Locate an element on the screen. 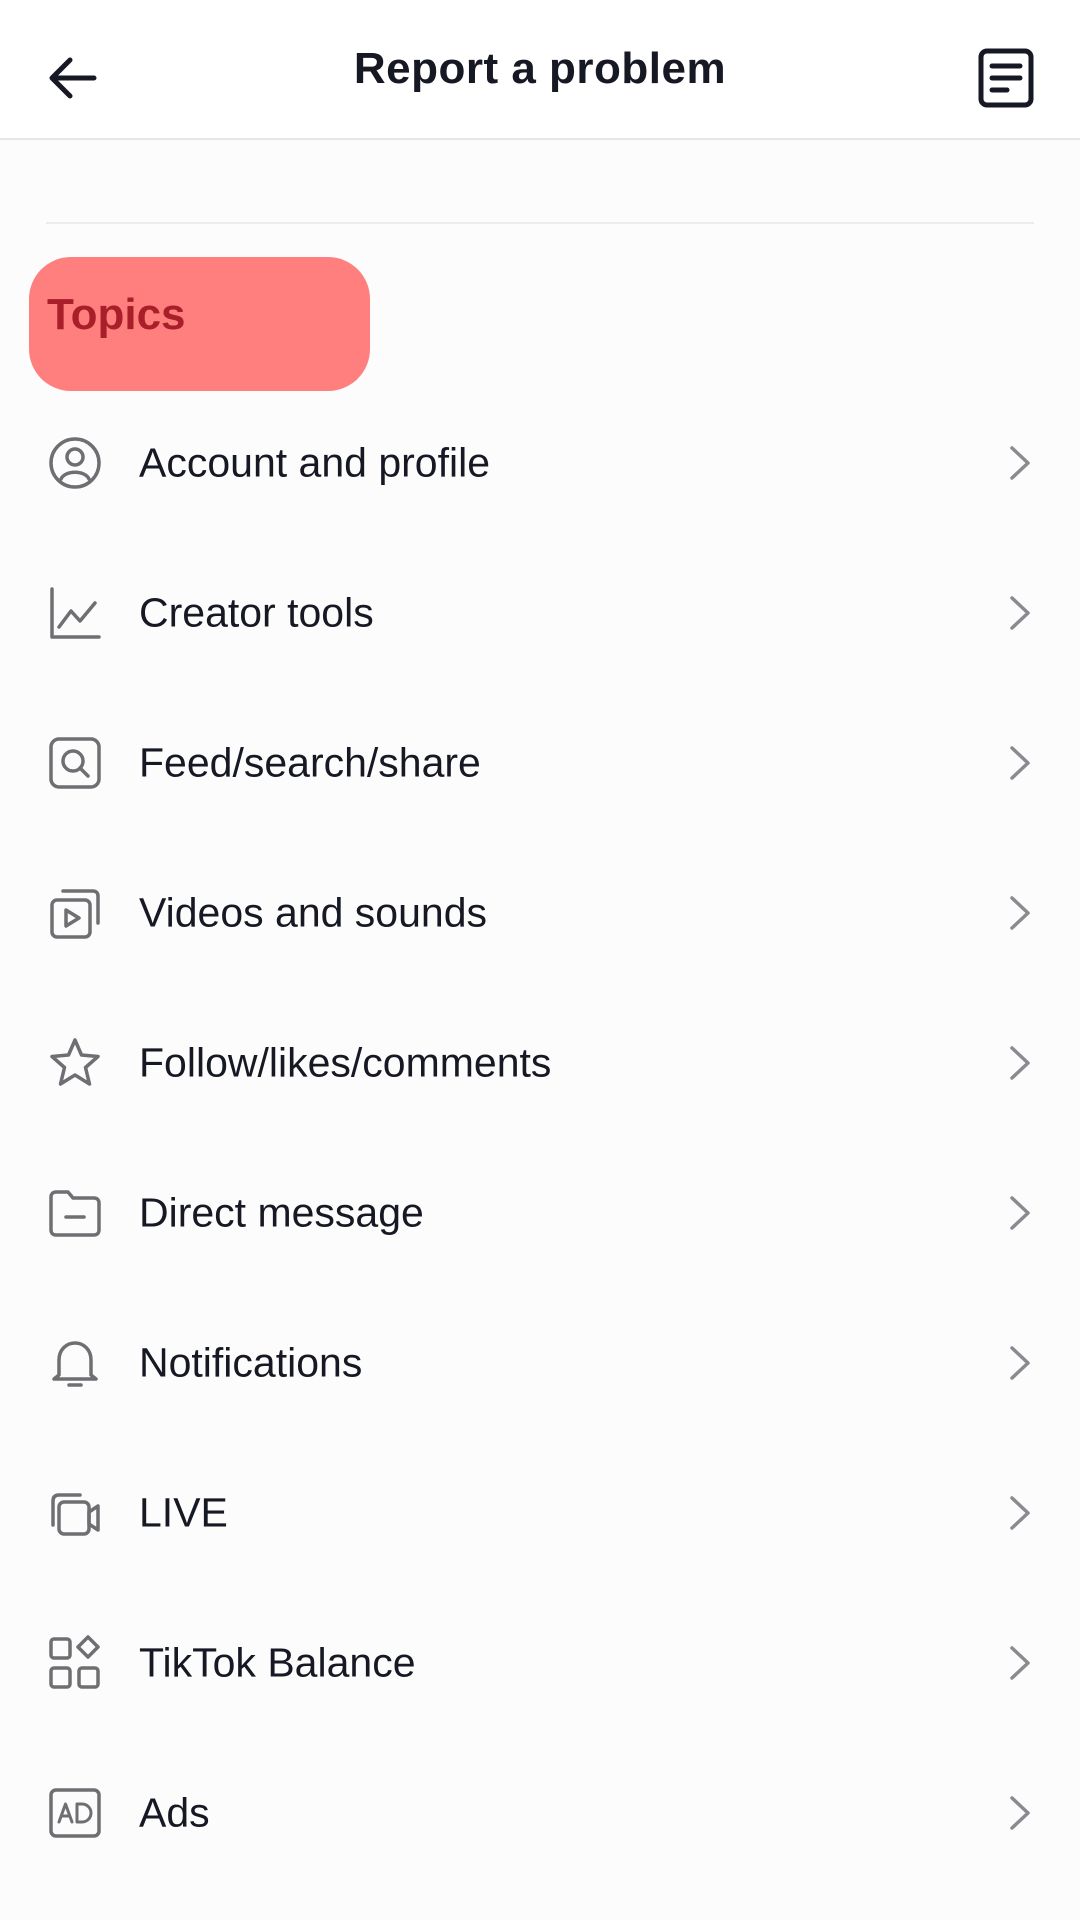 This screenshot has width=1080, height=1920. report-history-button is located at coordinates (1006, 78).